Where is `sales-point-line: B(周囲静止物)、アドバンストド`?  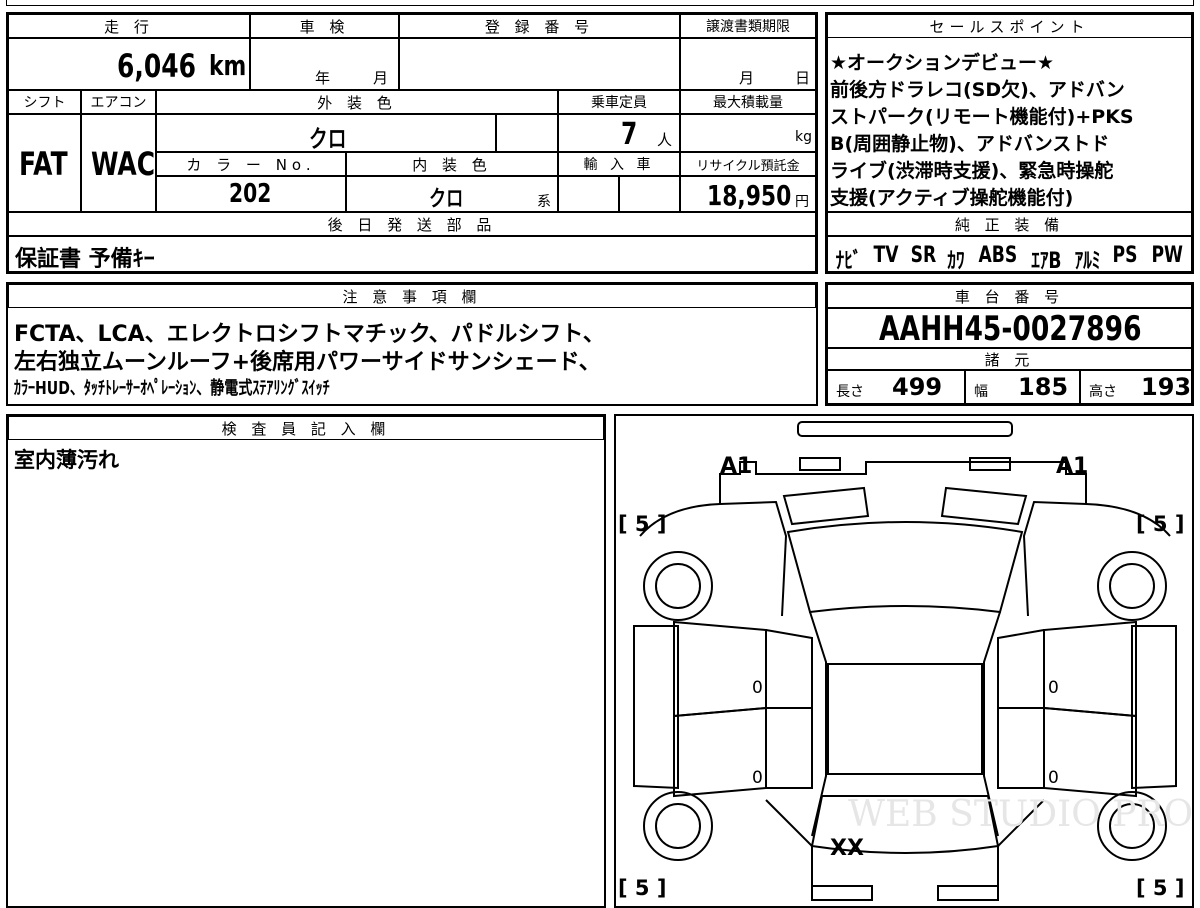 sales-point-line: B(周囲静止物)、アドバンストド is located at coordinates (970, 144).